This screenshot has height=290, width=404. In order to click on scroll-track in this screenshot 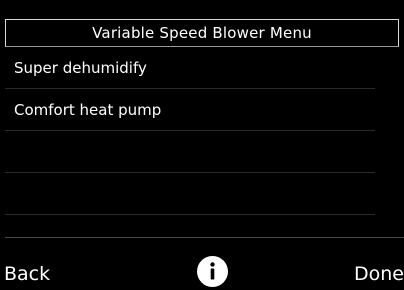, I will do `click(387, 142)`.